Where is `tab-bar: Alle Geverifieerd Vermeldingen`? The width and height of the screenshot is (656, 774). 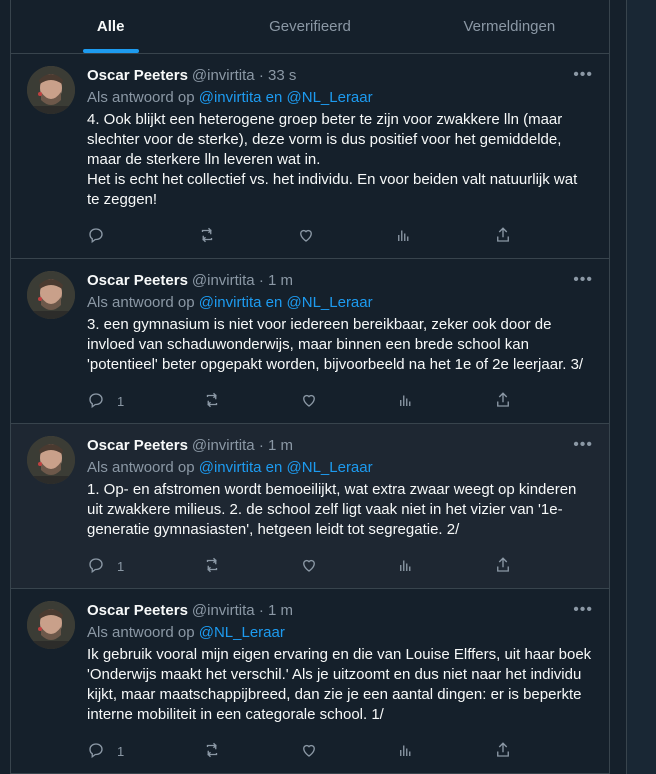 tab-bar: Alle Geverifieerd Vermeldingen is located at coordinates (310, 27).